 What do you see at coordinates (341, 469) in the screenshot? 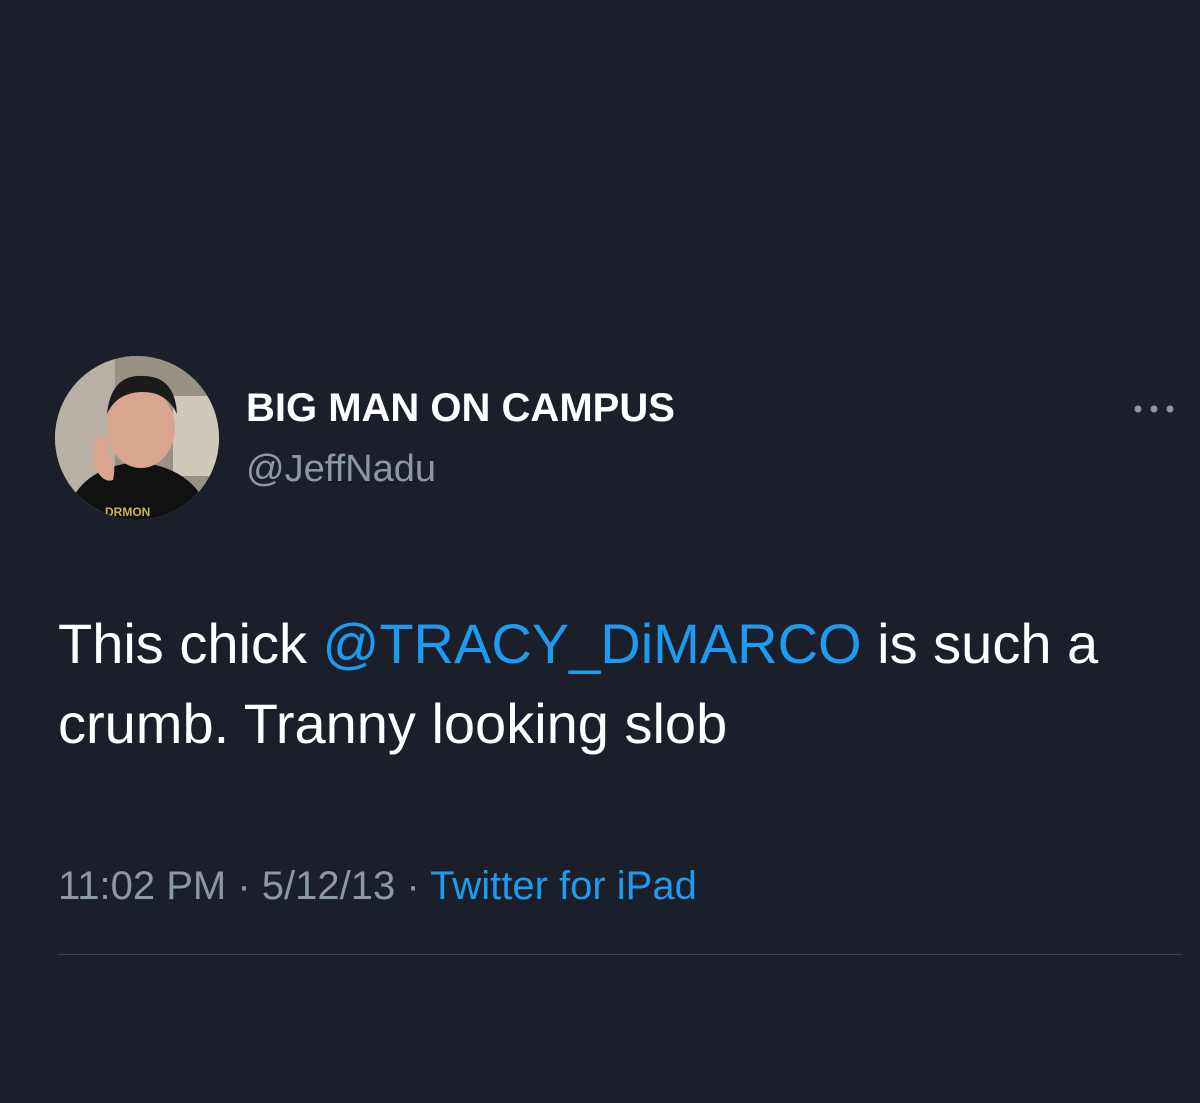
I see `user-handle: @JeffNadu` at bounding box center [341, 469].